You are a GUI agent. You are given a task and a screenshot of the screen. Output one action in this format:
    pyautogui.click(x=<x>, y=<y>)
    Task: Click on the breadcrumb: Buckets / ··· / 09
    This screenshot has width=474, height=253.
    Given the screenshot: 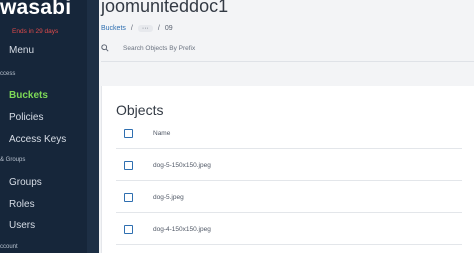 What is the action you would take?
    pyautogui.click(x=137, y=28)
    